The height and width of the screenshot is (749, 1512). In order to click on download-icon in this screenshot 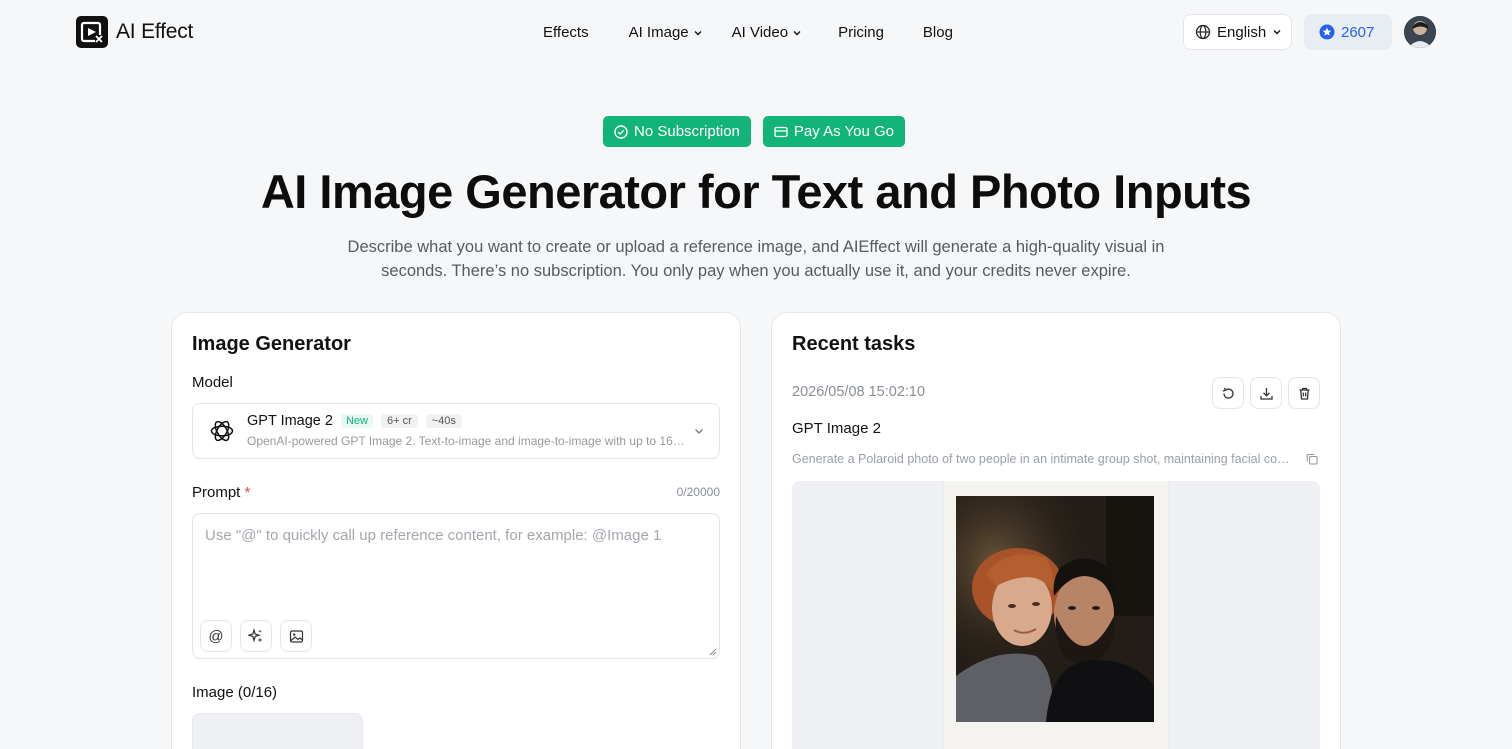, I will do `click(1266, 393)`.